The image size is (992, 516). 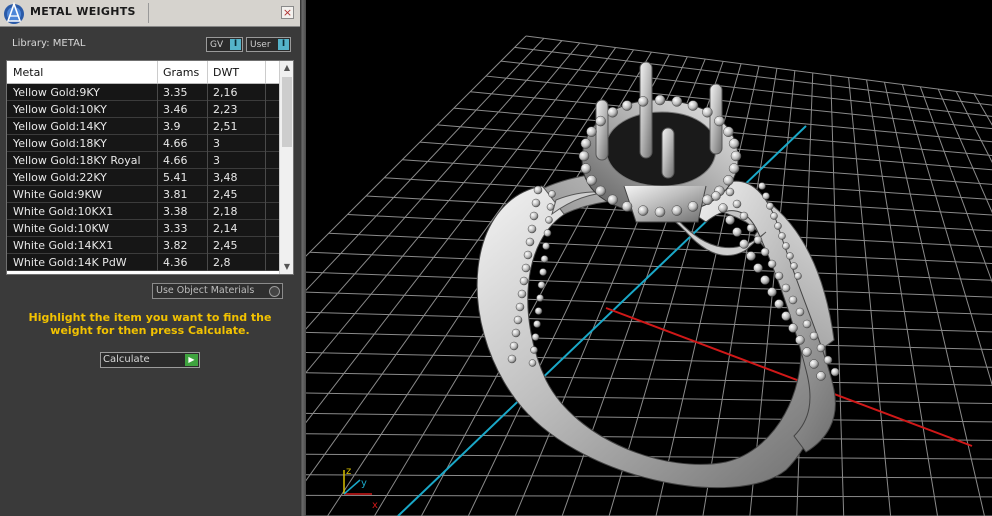 I want to click on calculate-label: Calculate, so click(x=126, y=359).